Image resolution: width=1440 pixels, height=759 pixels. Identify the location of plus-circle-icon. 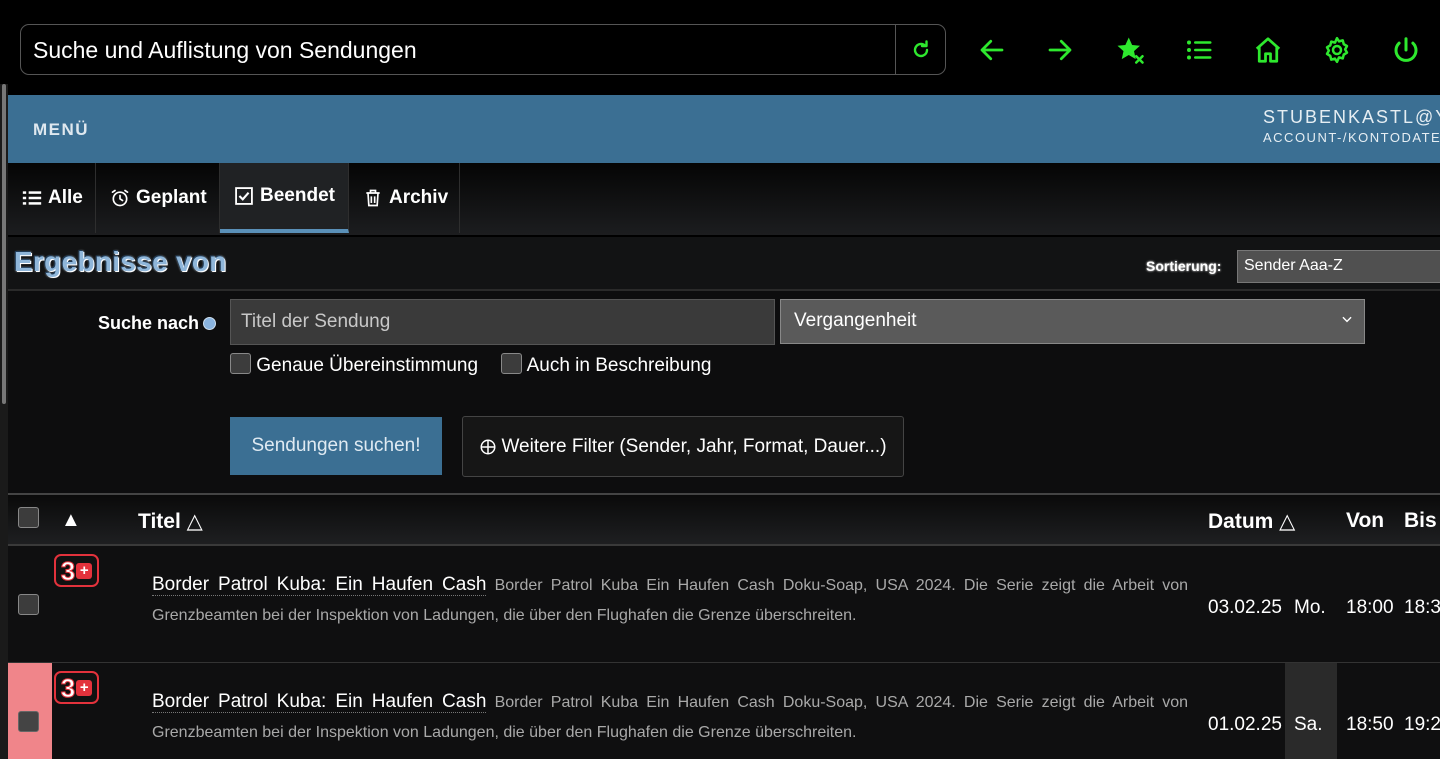
(488, 446).